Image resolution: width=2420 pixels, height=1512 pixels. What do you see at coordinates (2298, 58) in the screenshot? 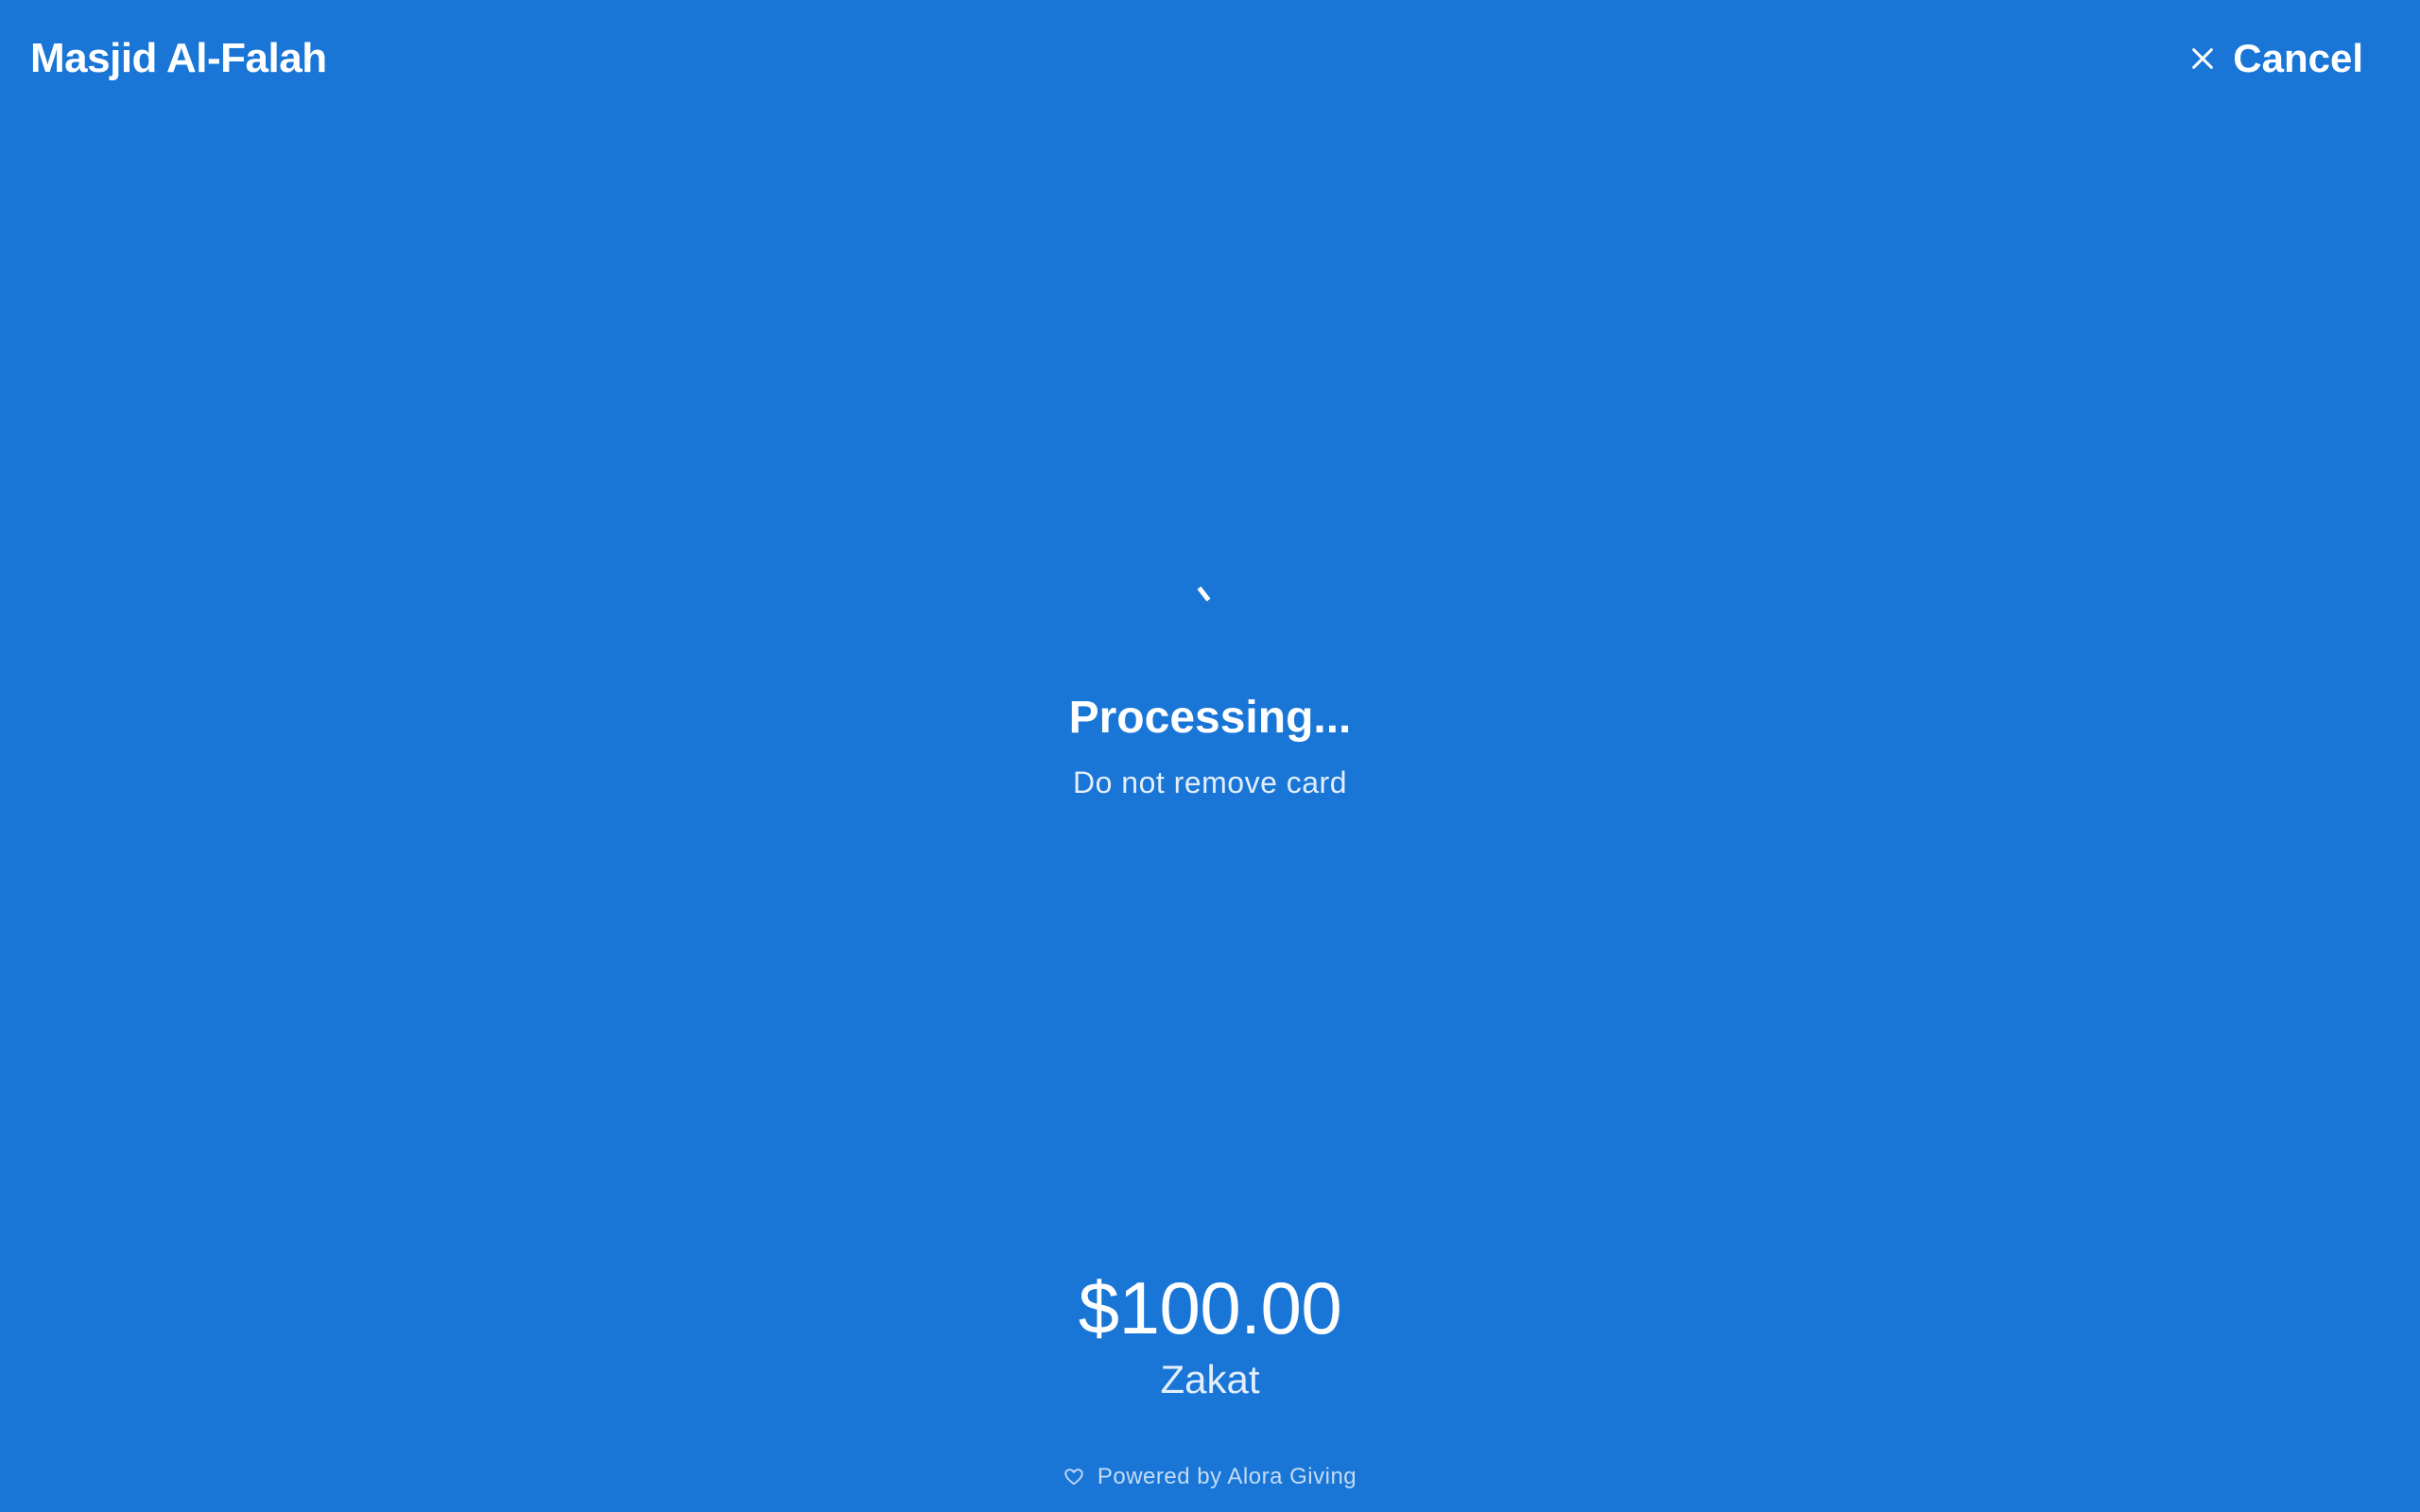
I see `cancel-label: Cancel` at bounding box center [2298, 58].